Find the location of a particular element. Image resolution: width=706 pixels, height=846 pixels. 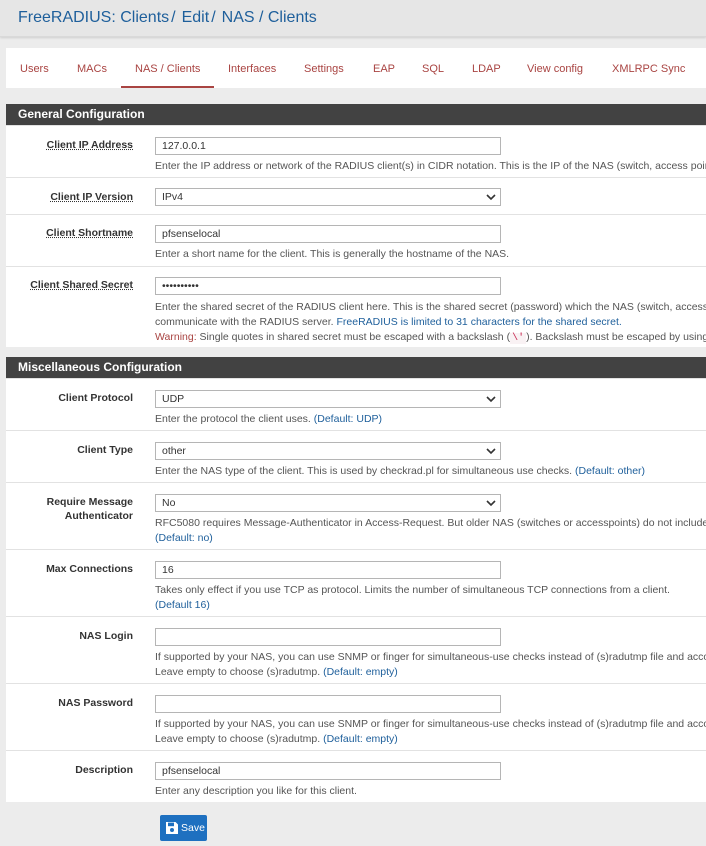

require-message-authenticator-label-line2: Authenticator is located at coordinates (98, 516).